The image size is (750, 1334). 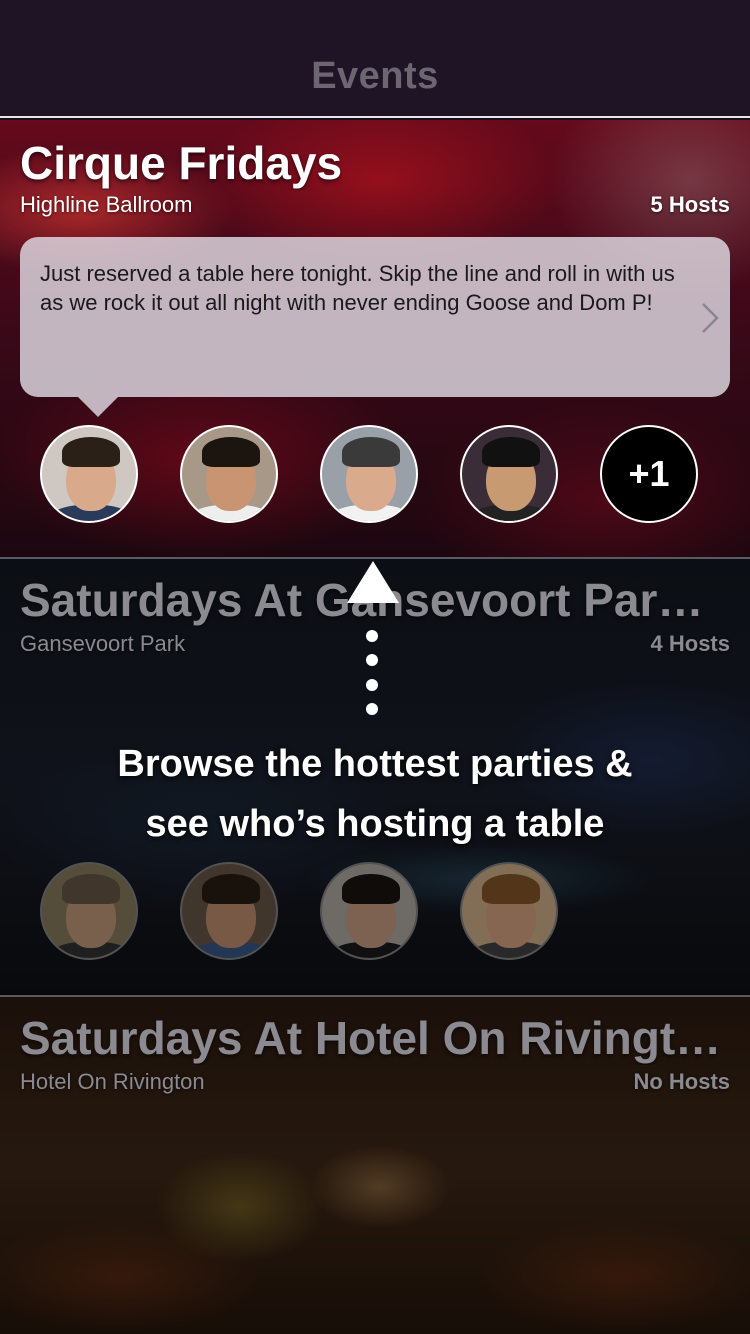 I want to click on host-avatar-row: +1, so click(x=369, y=474).